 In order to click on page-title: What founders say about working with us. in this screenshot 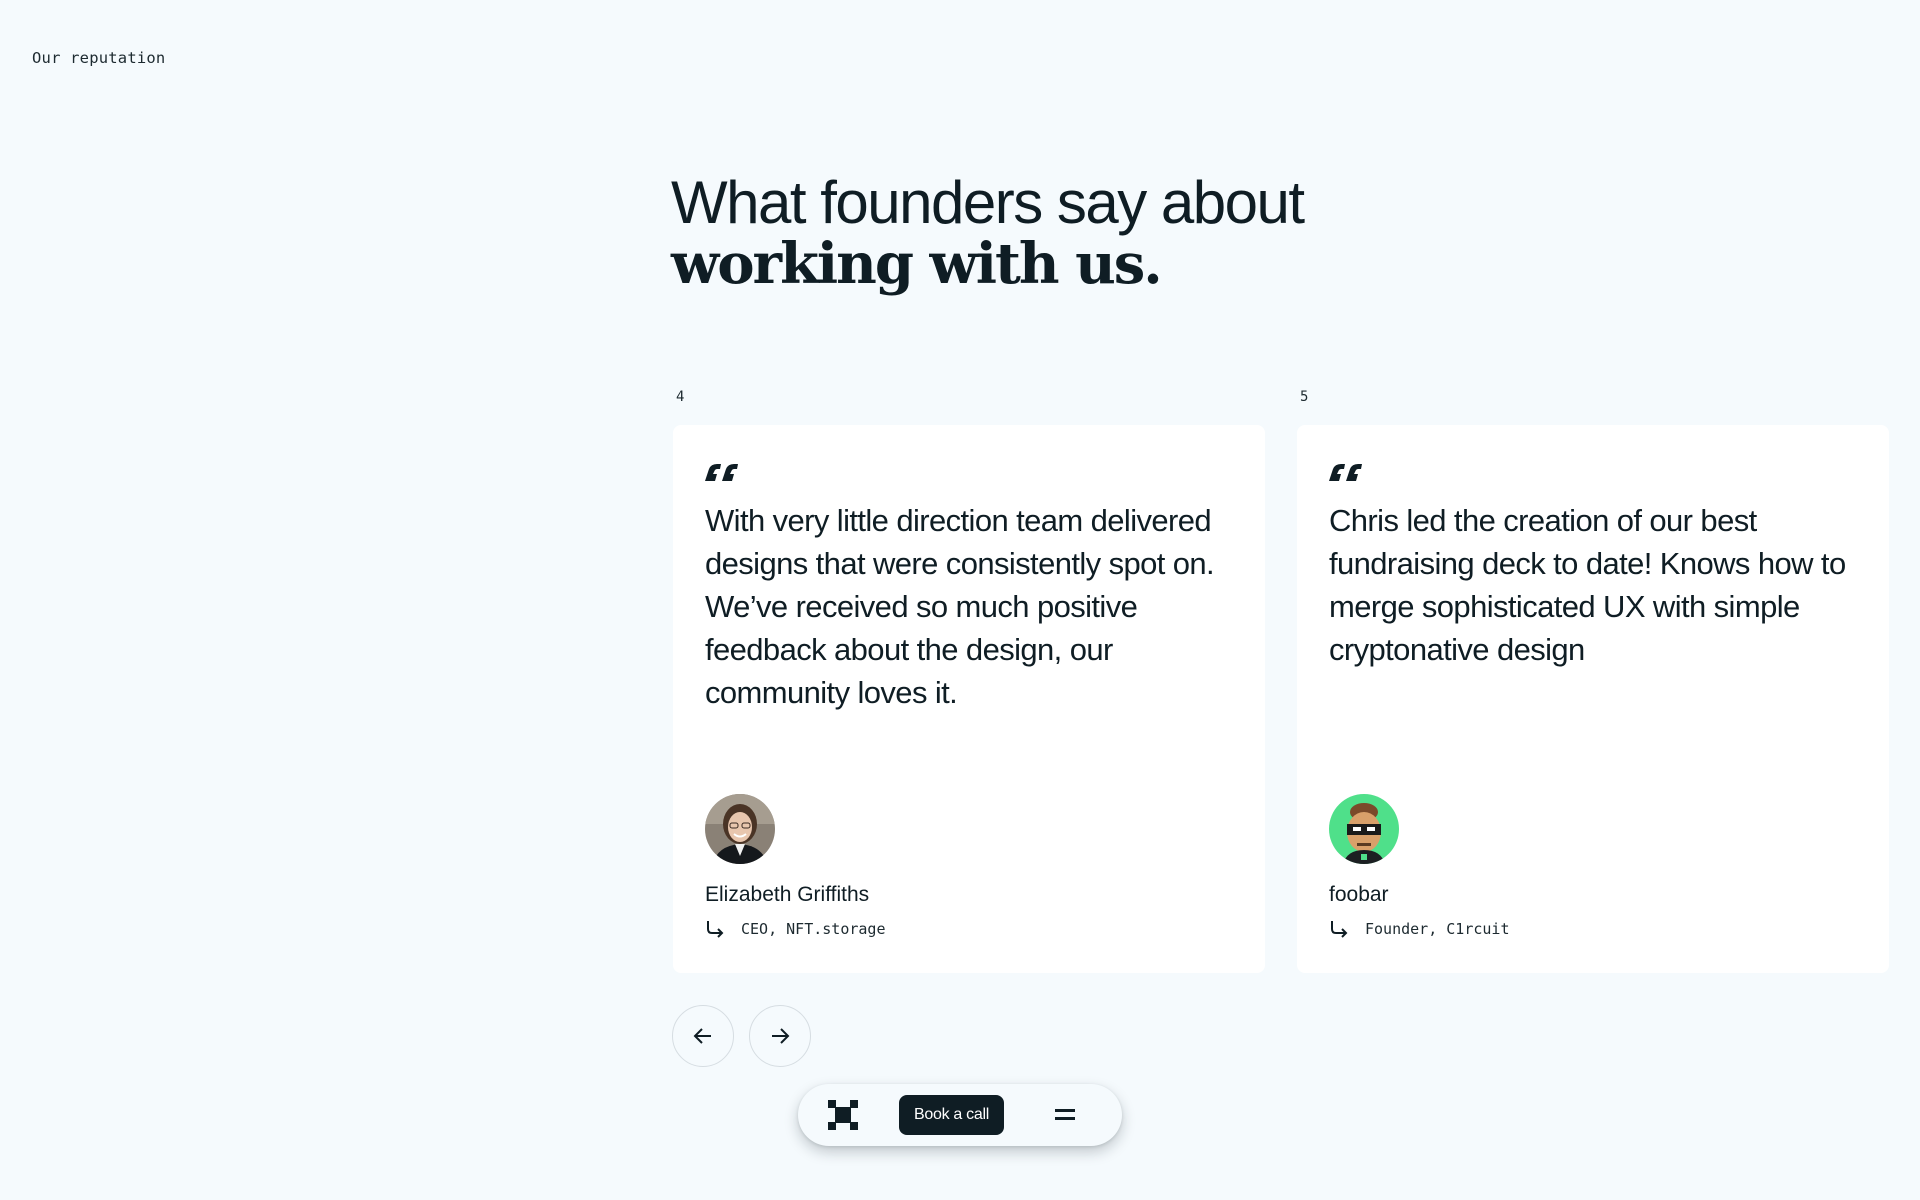, I will do `click(988, 233)`.